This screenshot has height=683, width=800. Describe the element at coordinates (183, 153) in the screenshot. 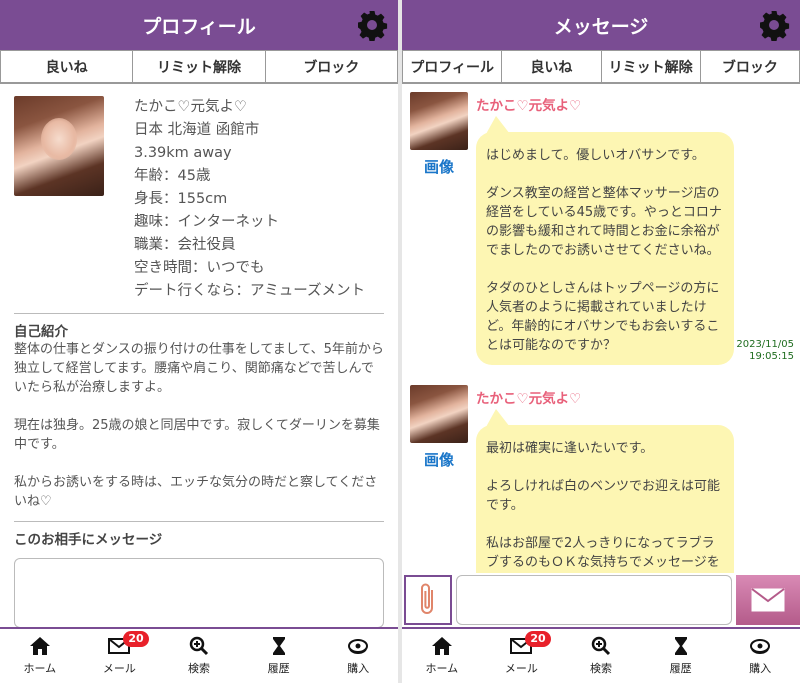

I see `profile-distance: 3.39km away` at that location.